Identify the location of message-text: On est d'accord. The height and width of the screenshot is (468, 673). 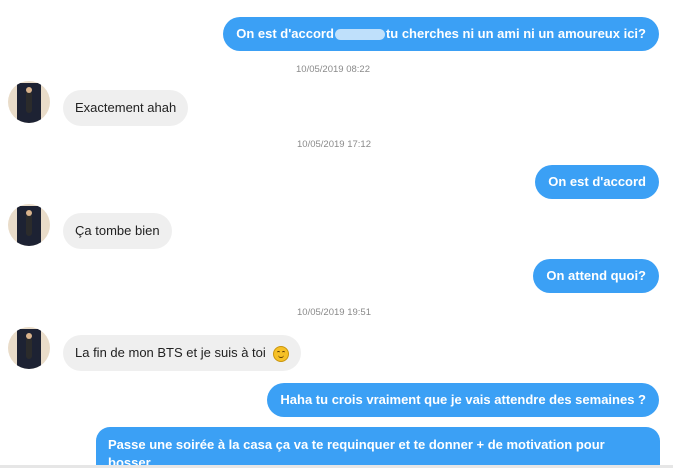
(285, 33).